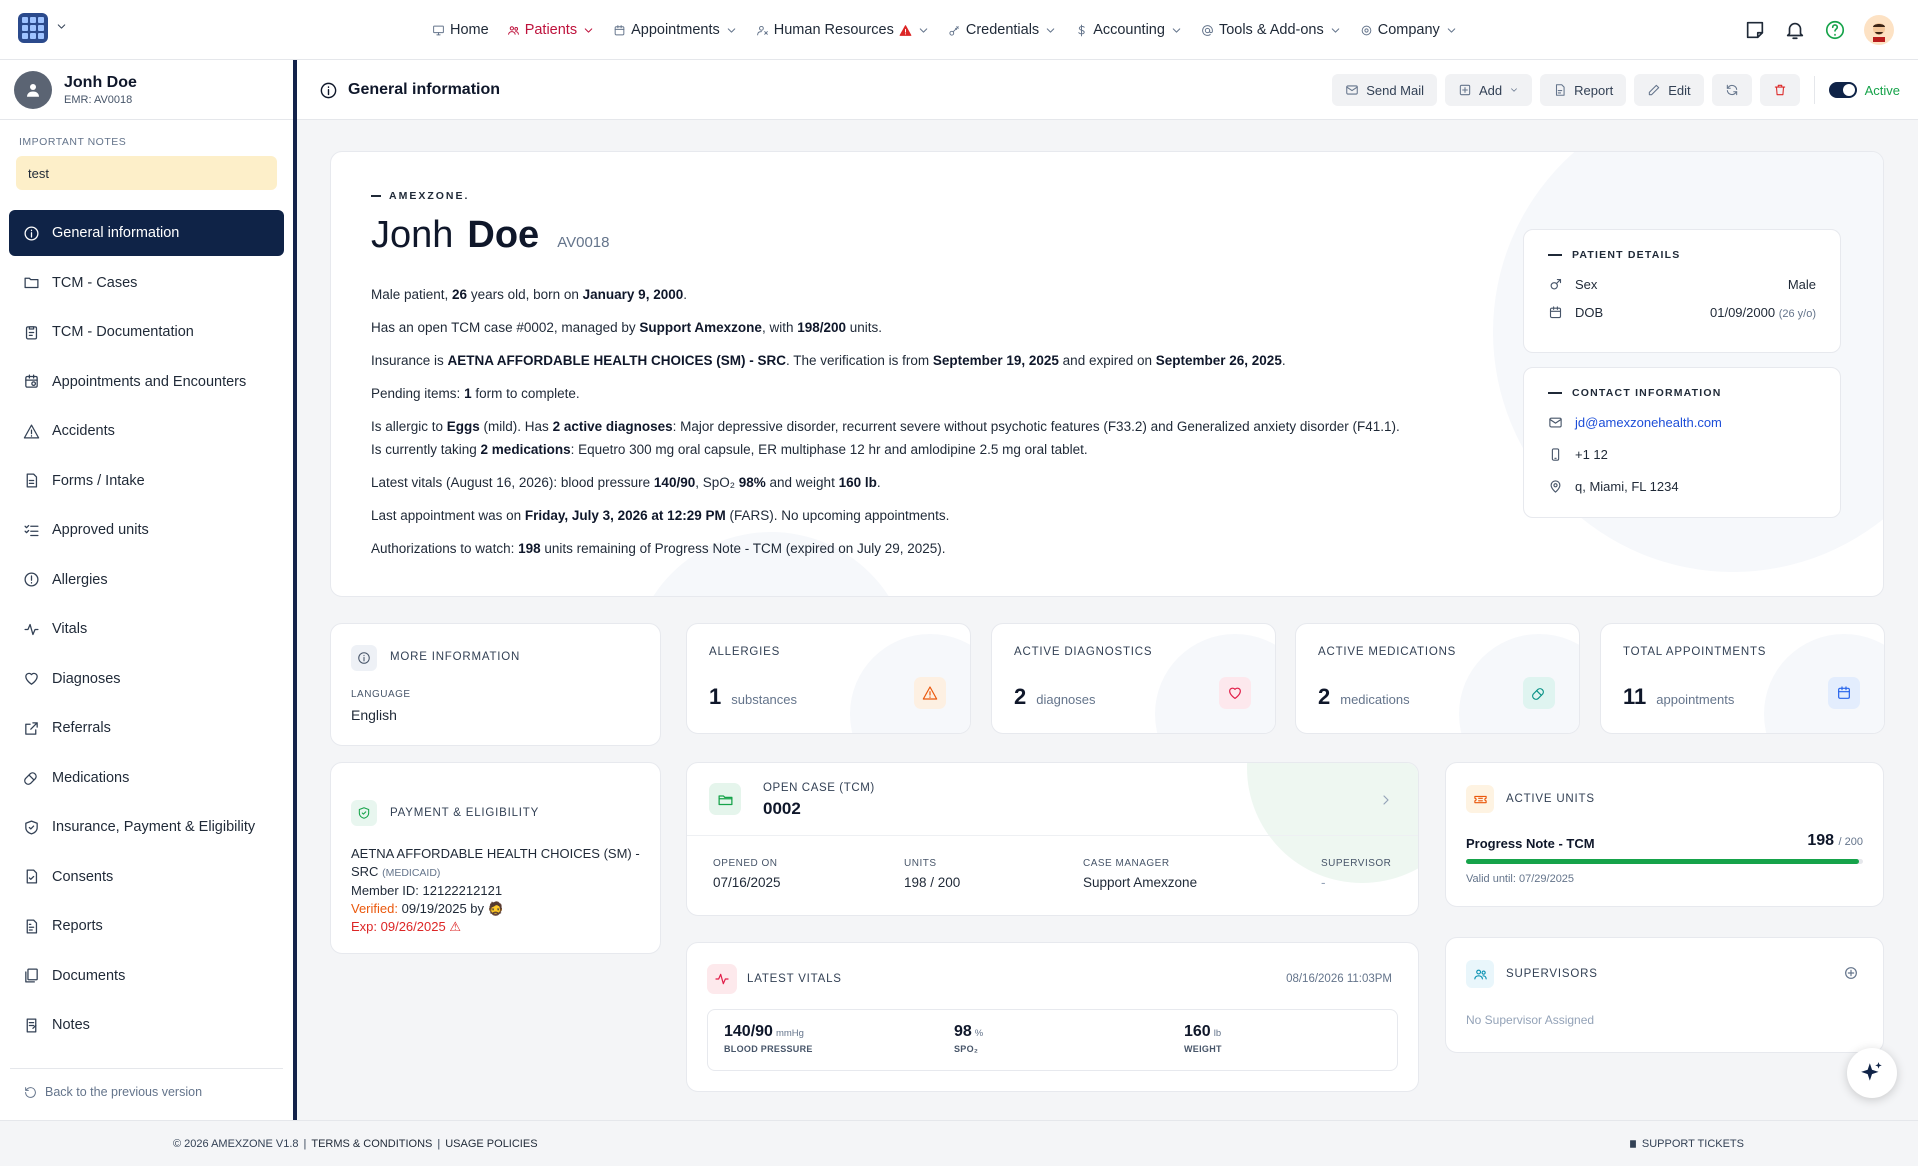 The height and width of the screenshot is (1166, 1918). What do you see at coordinates (833, 30) in the screenshot?
I see `nav-label: Human Resources` at bounding box center [833, 30].